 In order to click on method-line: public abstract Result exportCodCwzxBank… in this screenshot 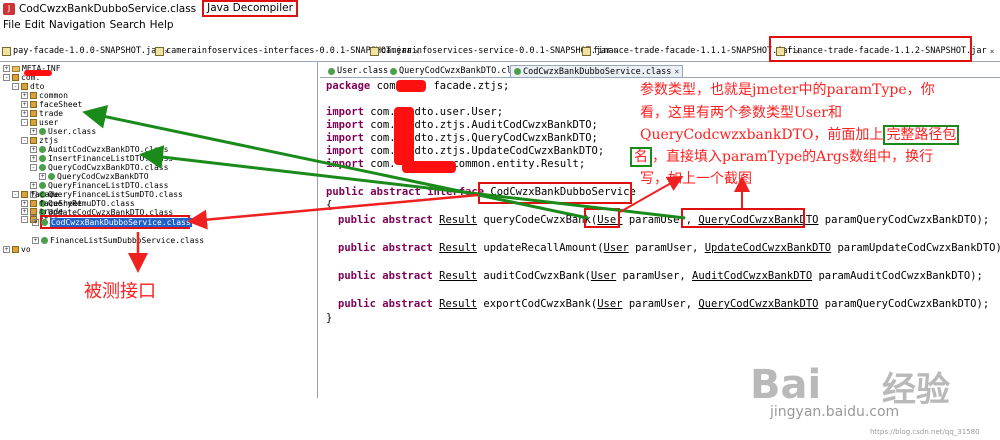, I will do `click(663, 304)`.